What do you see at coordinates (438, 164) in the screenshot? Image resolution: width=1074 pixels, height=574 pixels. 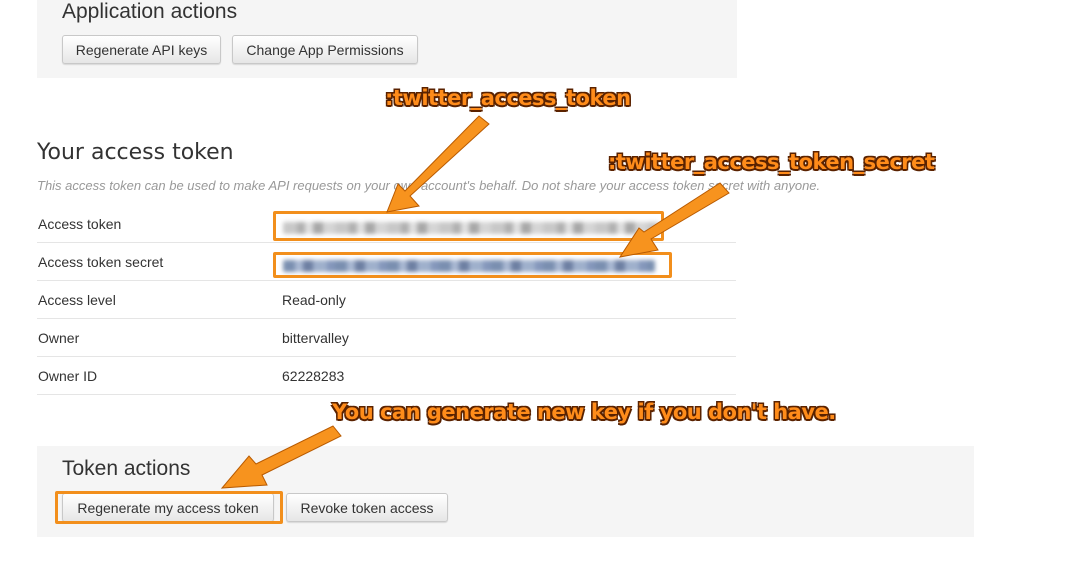 I see `arrow-to-access-token-icon` at bounding box center [438, 164].